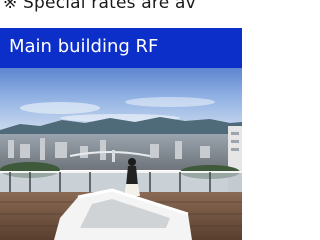  What do you see at coordinates (99, 6) in the screenshot?
I see `special-rates-notice-text: ※ Special rates are av` at bounding box center [99, 6].